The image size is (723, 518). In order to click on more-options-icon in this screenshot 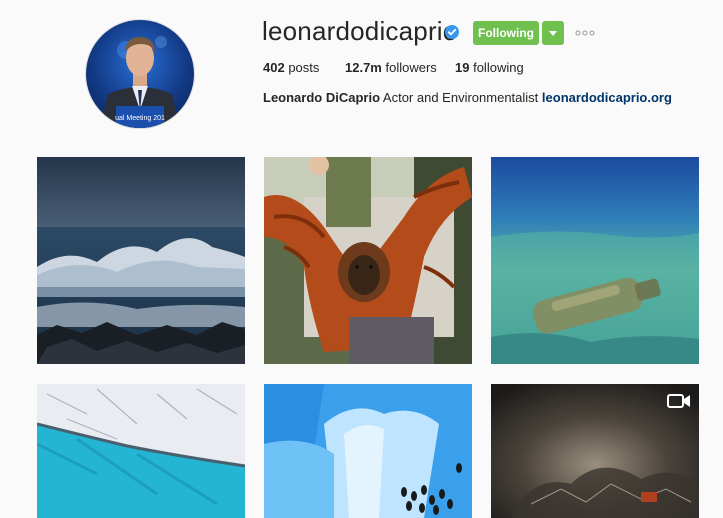, I will do `click(585, 33)`.